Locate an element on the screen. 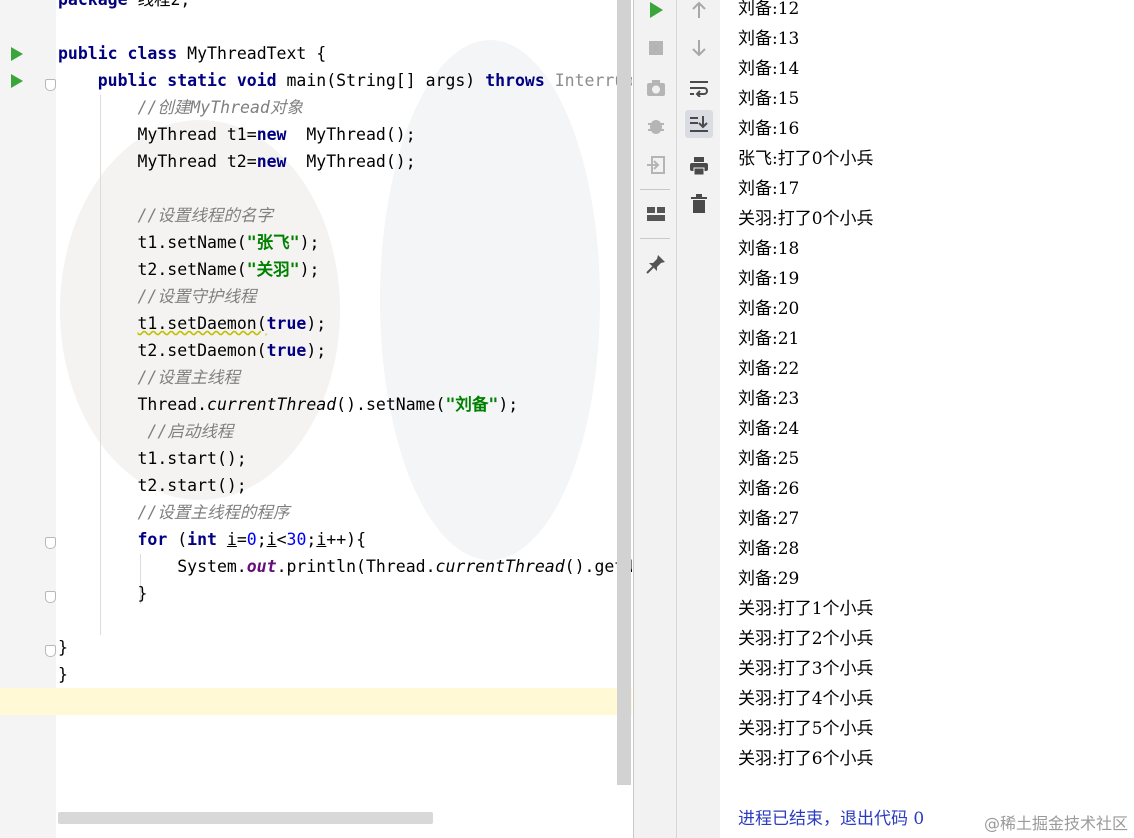  console-line: 关羽:打了0个小兵 is located at coordinates (806, 219).